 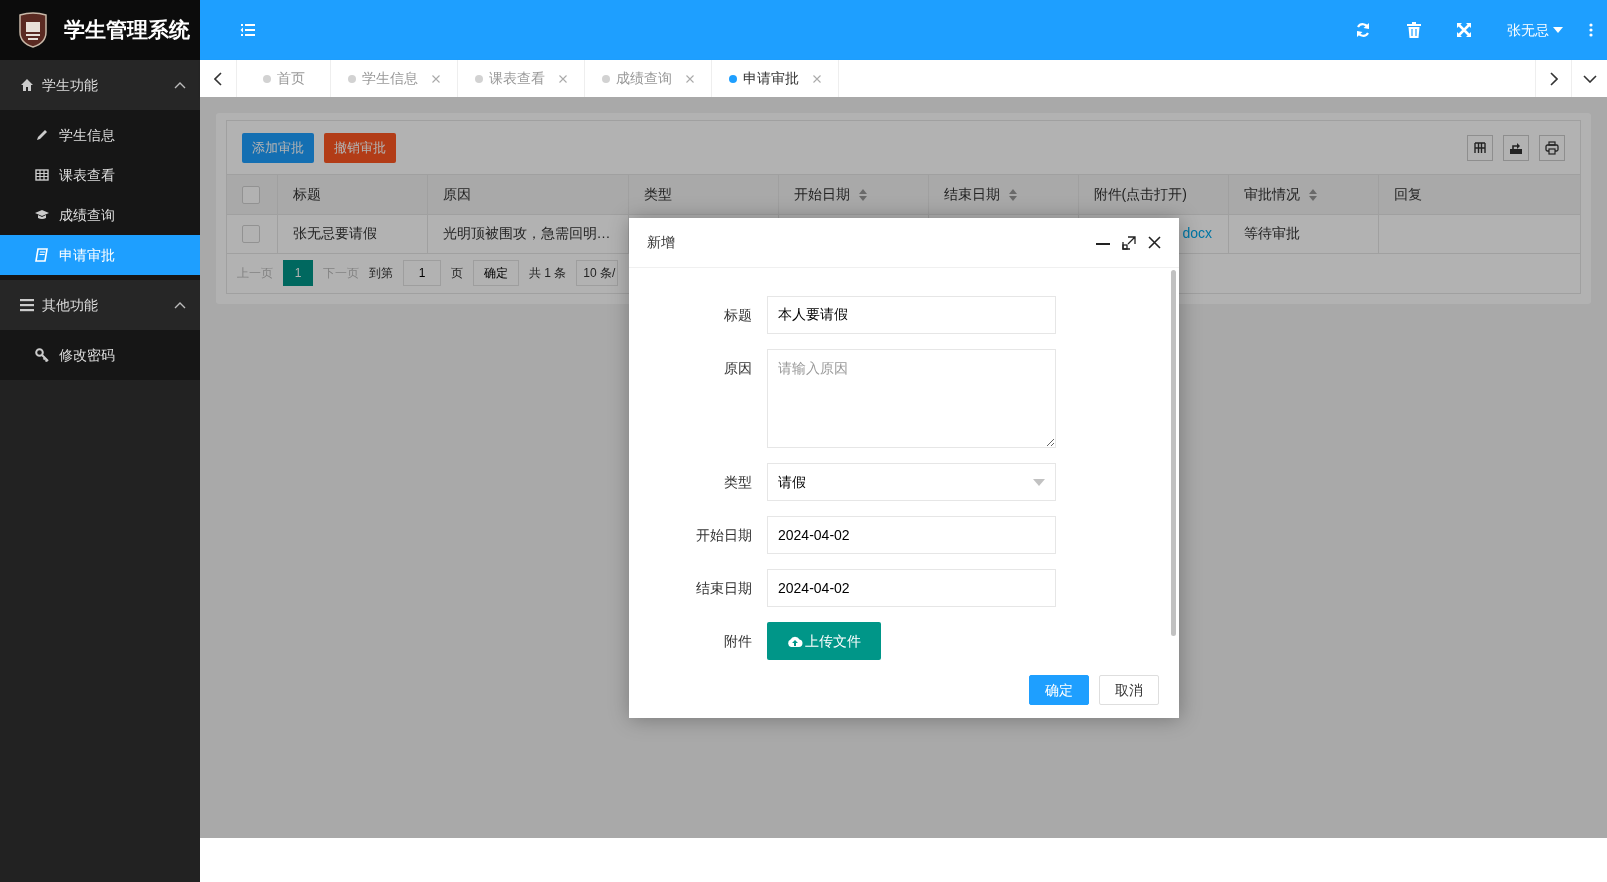 I want to click on menu-group: 学生功能, so click(x=100, y=85).